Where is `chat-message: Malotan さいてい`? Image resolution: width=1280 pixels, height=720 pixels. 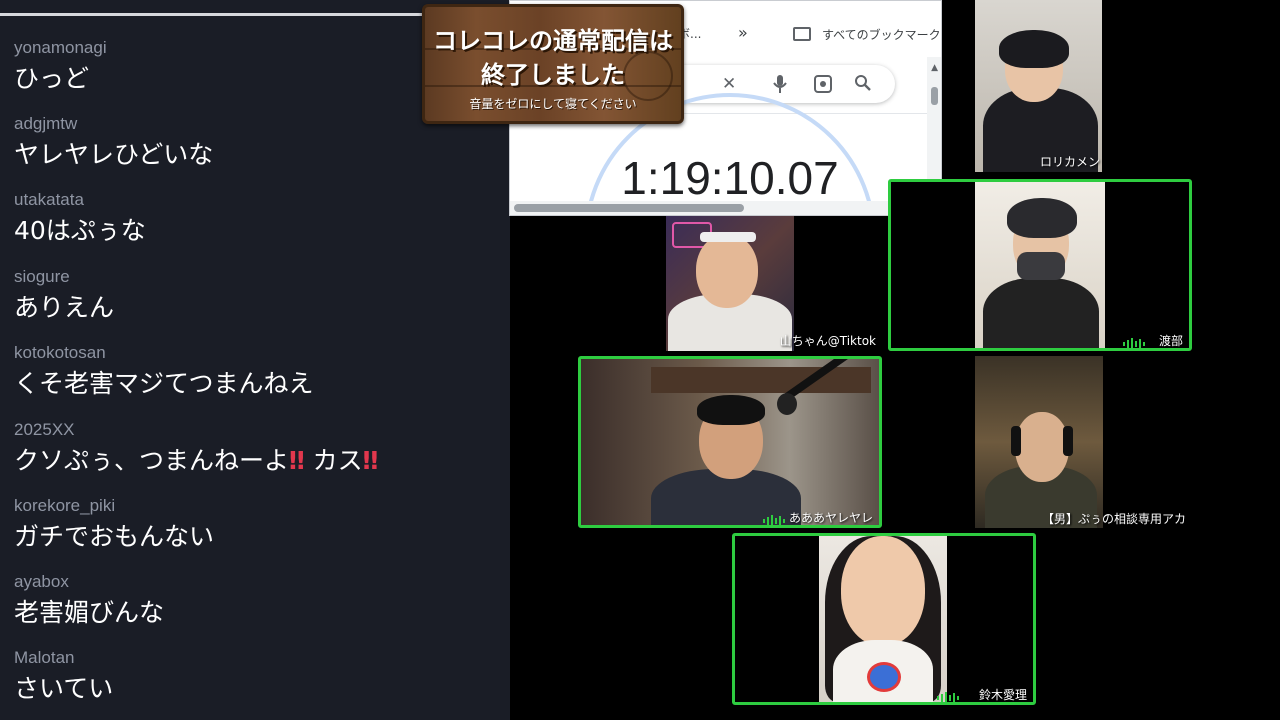 chat-message: Malotan さいてい is located at coordinates (254, 677).